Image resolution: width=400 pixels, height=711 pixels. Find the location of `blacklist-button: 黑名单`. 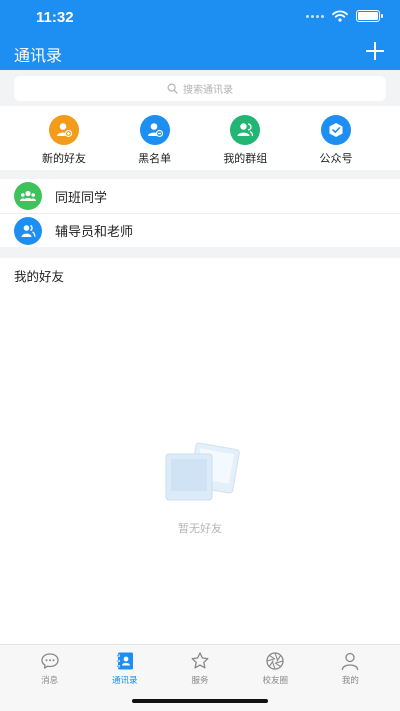

blacklist-button: 黑名单 is located at coordinates (155, 138).